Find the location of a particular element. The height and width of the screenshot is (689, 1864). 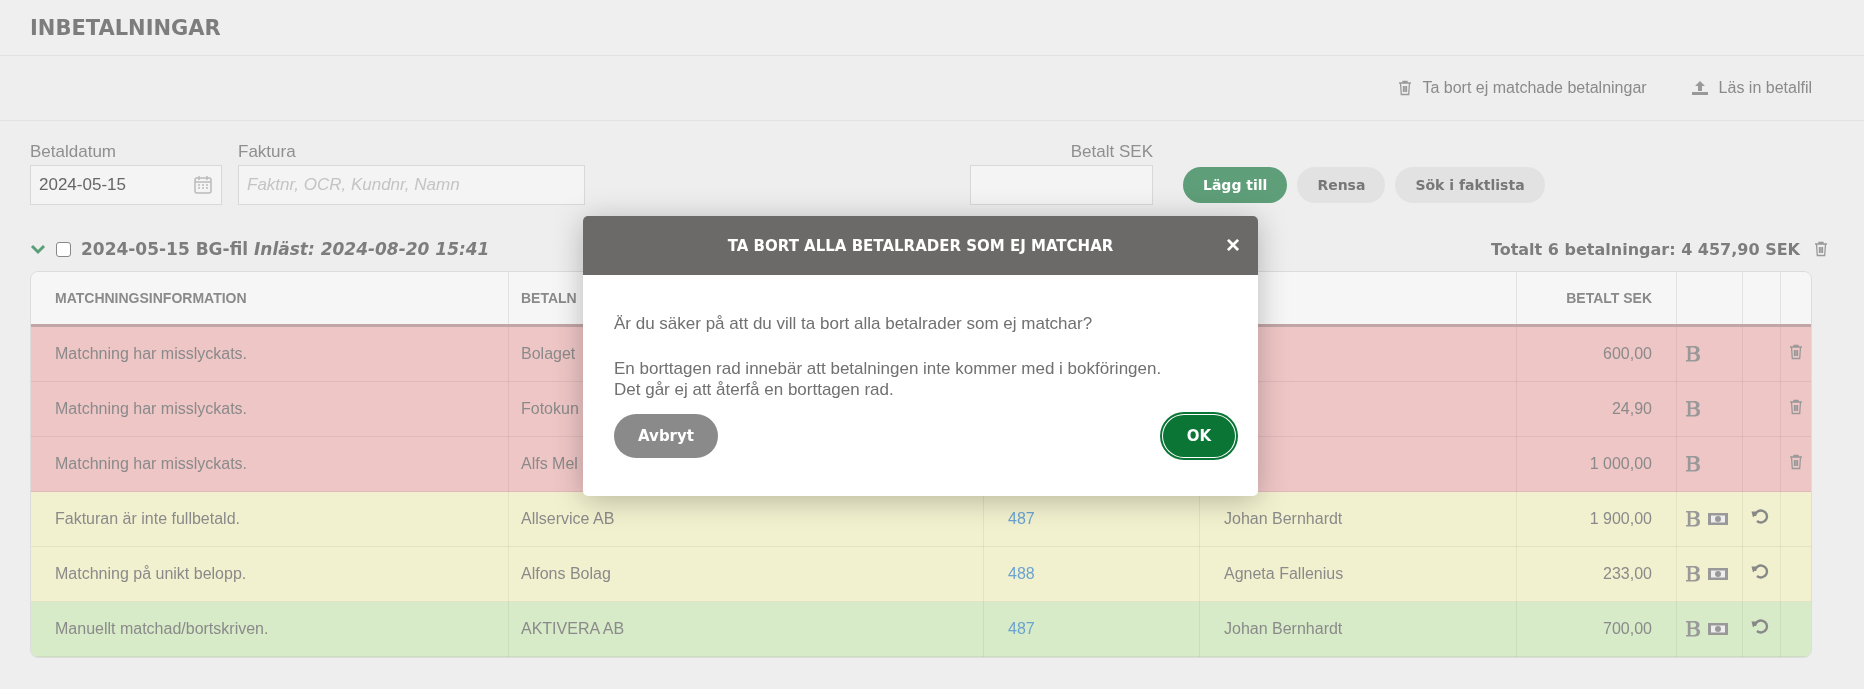

invoice-link: 488 is located at coordinates (1021, 573).